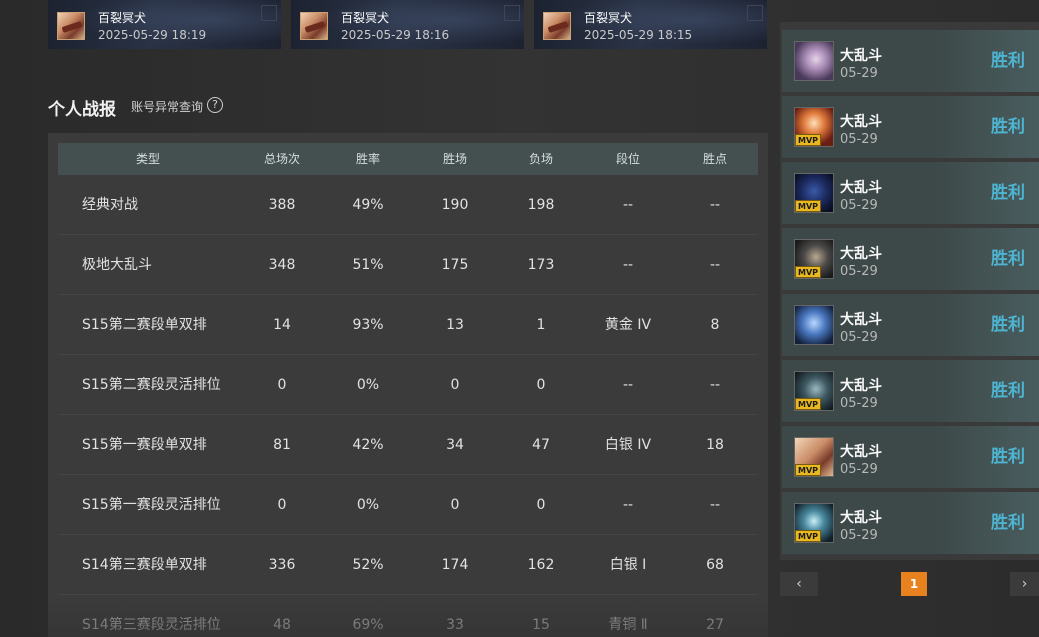  I want to click on cell-winrate: 49%, so click(368, 205).